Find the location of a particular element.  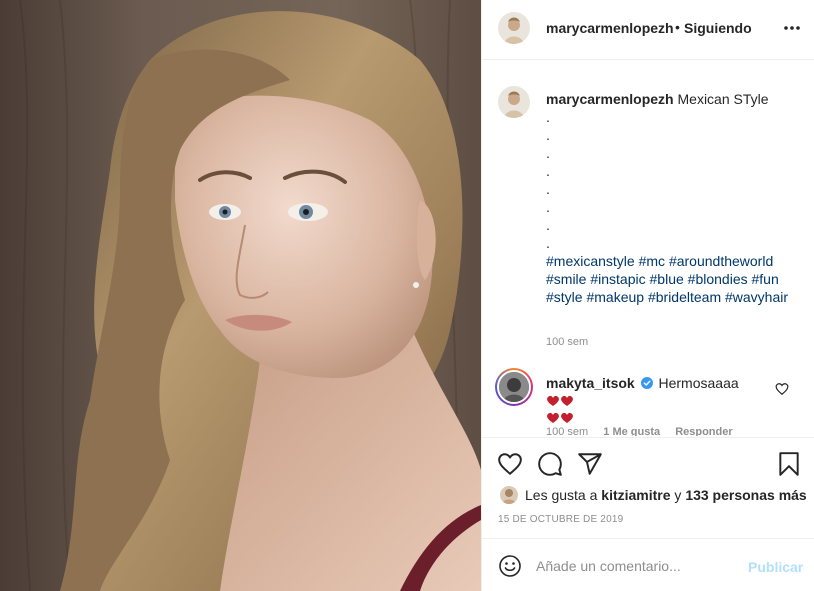

caption-timestamp: 100 sem is located at coordinates (567, 342).